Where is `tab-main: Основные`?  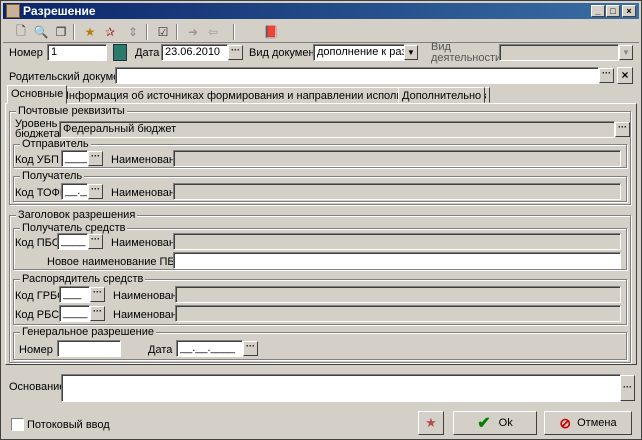 tab-main: Основные is located at coordinates (37, 94).